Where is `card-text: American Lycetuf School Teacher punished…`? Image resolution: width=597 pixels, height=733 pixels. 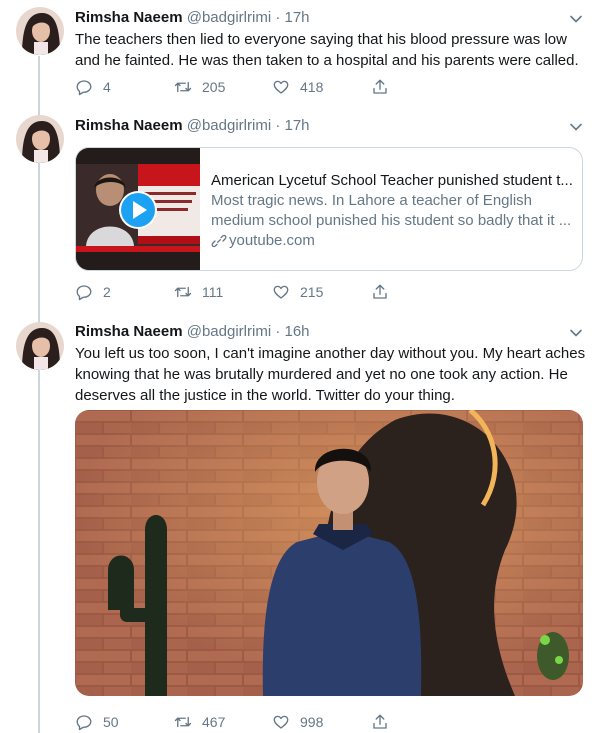
card-text: American Lycetuf School Teacher punished… is located at coordinates (393, 211).